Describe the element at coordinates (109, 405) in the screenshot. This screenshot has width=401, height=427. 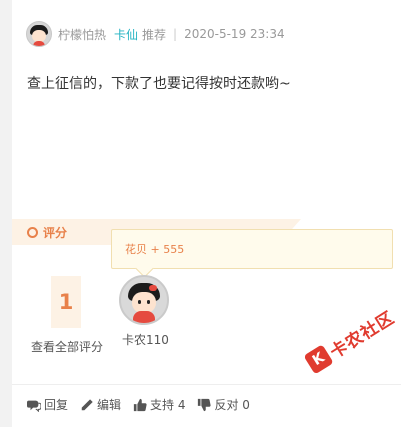
I see `edit-label: 编辑` at that location.